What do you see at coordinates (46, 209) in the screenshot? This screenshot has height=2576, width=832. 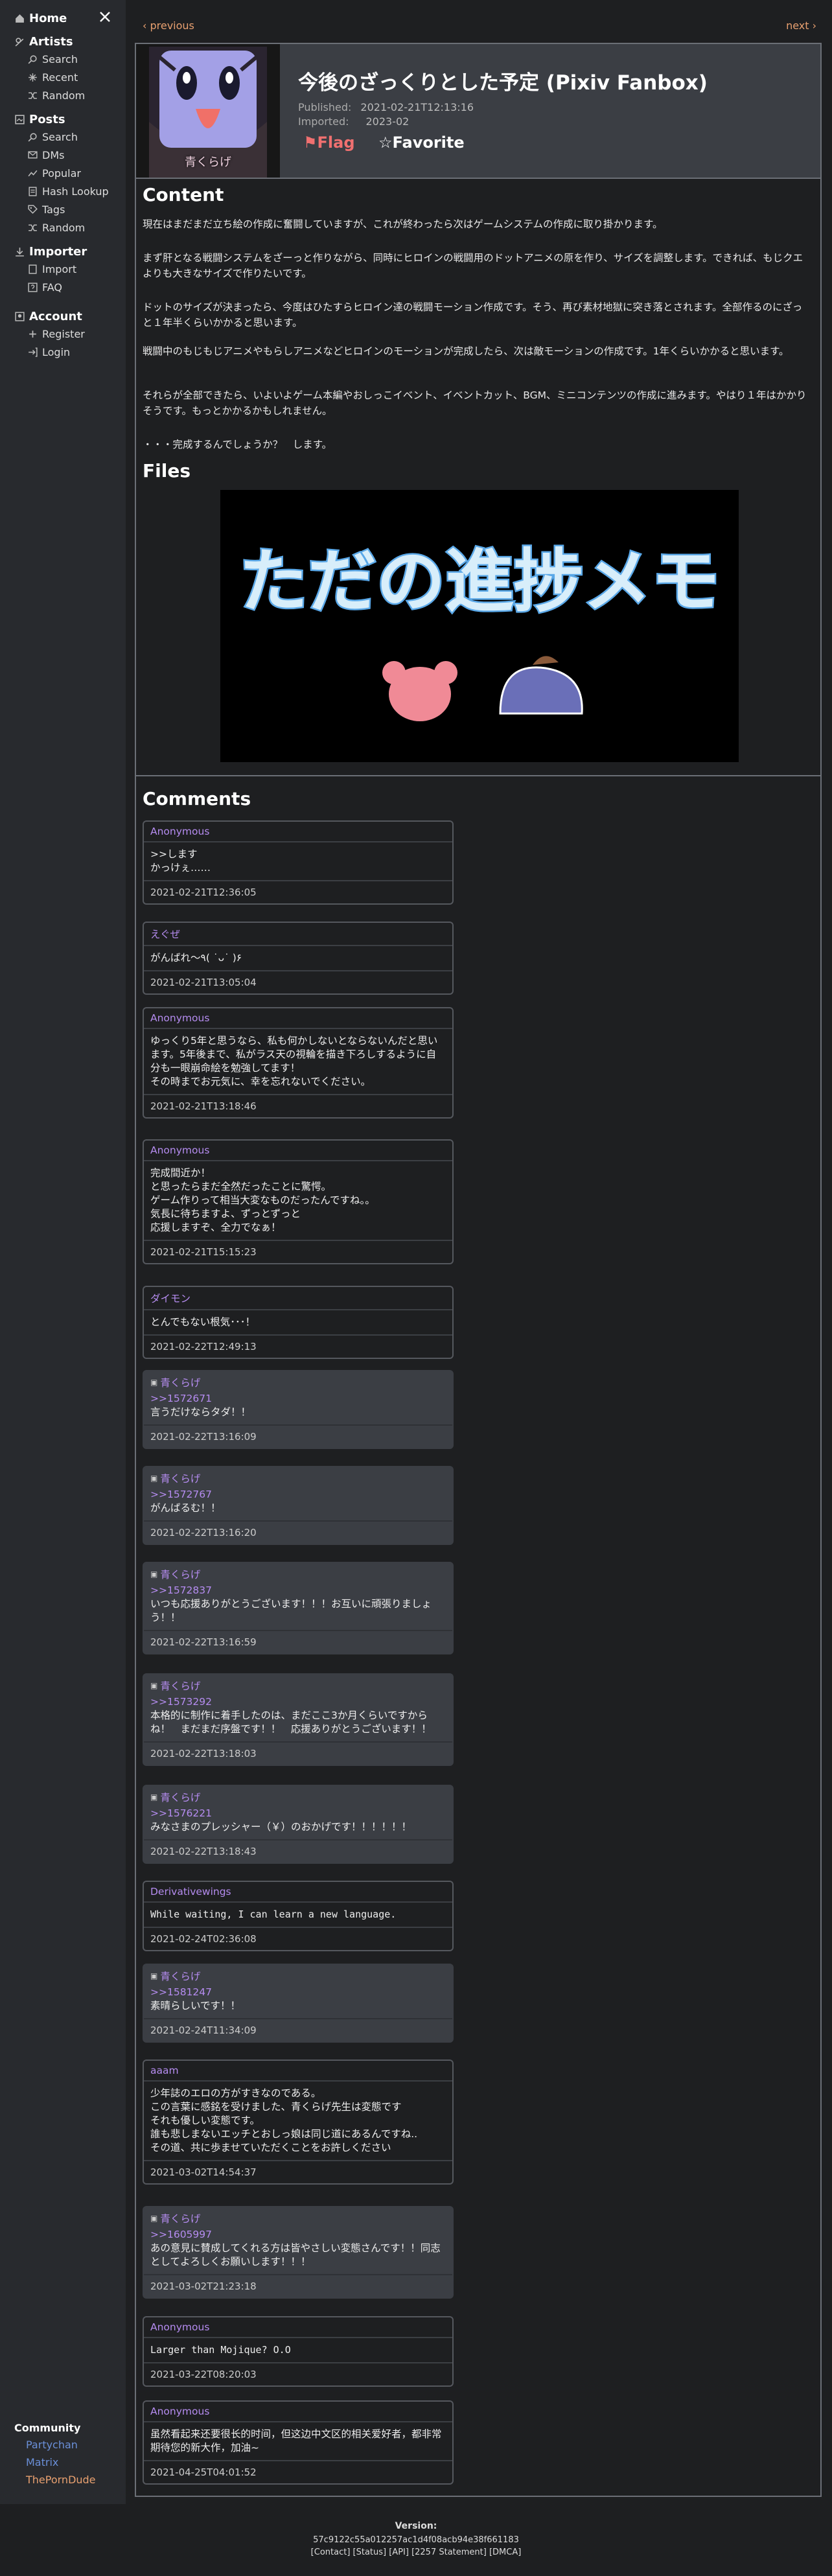 I see `sidebar-item-posts-tags: Tags` at bounding box center [46, 209].